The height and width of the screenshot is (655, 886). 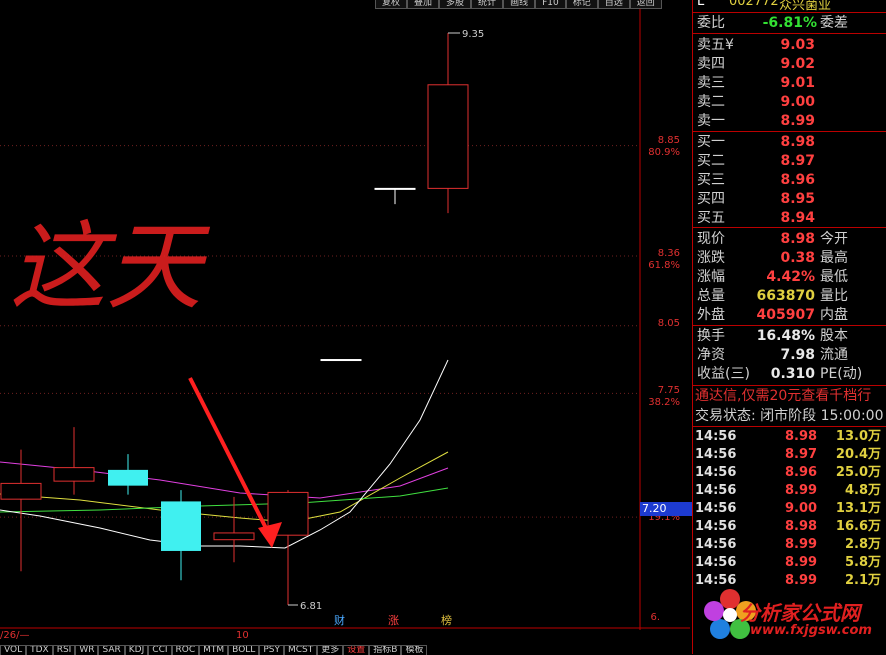 I want to click on tick-row: 14:56 8.98 16.6万, so click(x=790, y=527).